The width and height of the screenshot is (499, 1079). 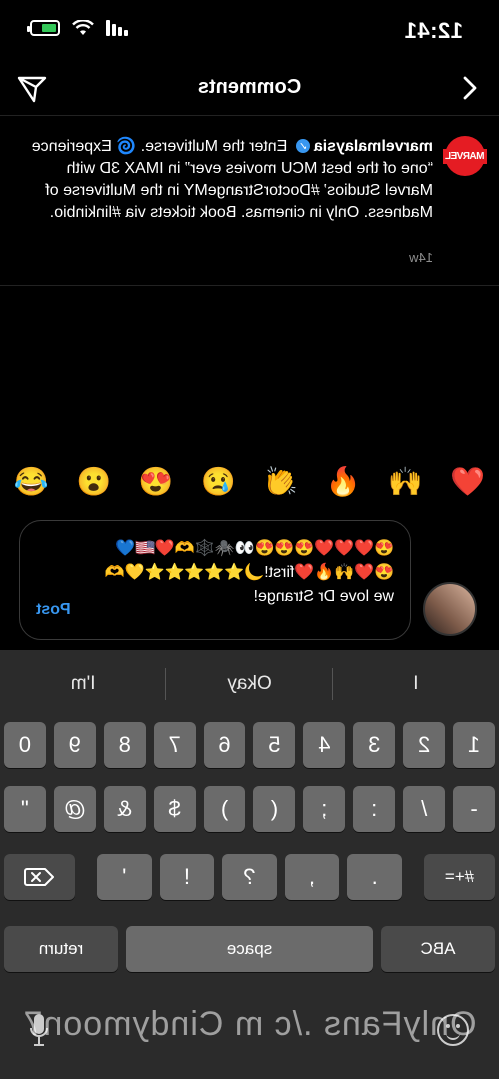 I want to click on key: @, so click(x=74, y=809).